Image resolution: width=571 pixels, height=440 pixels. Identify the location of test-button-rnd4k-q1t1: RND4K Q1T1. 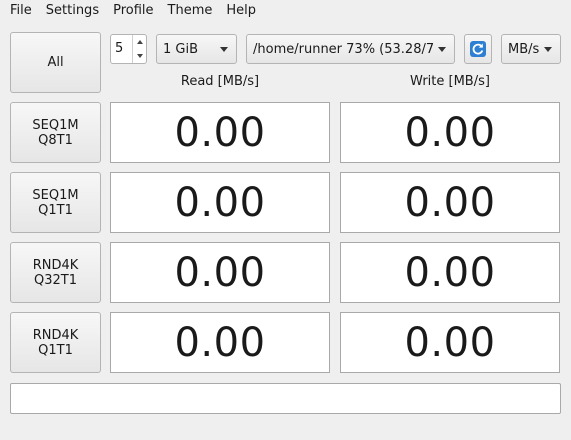
(55, 342).